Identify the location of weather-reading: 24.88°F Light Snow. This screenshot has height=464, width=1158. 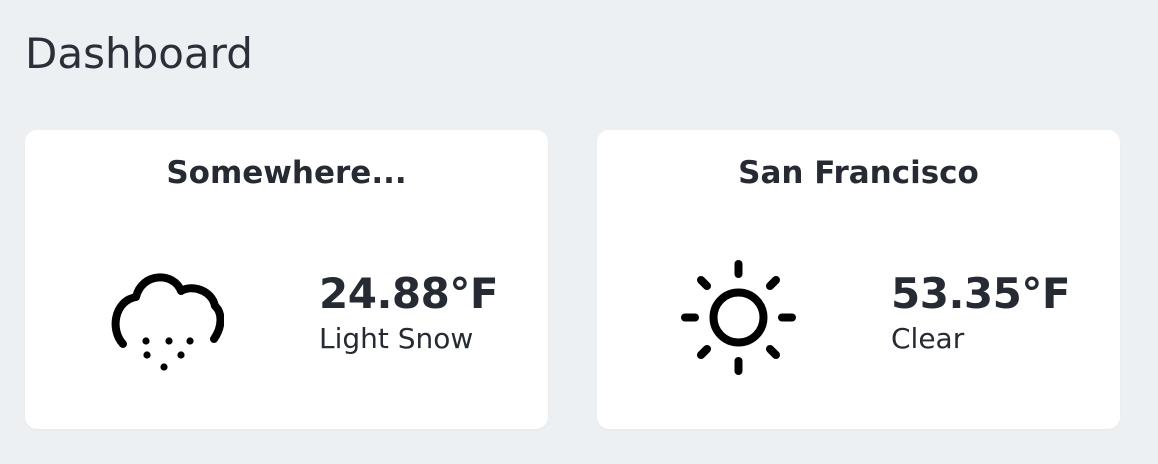
(409, 312).